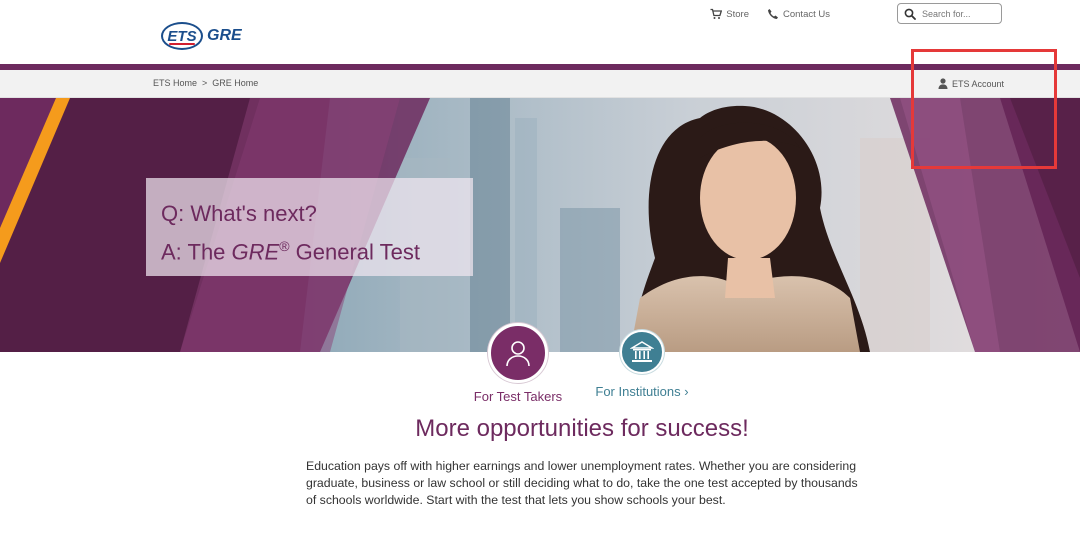 This screenshot has width=1080, height=552. I want to click on for-institutions-link: For Institutions ›, so click(642, 364).